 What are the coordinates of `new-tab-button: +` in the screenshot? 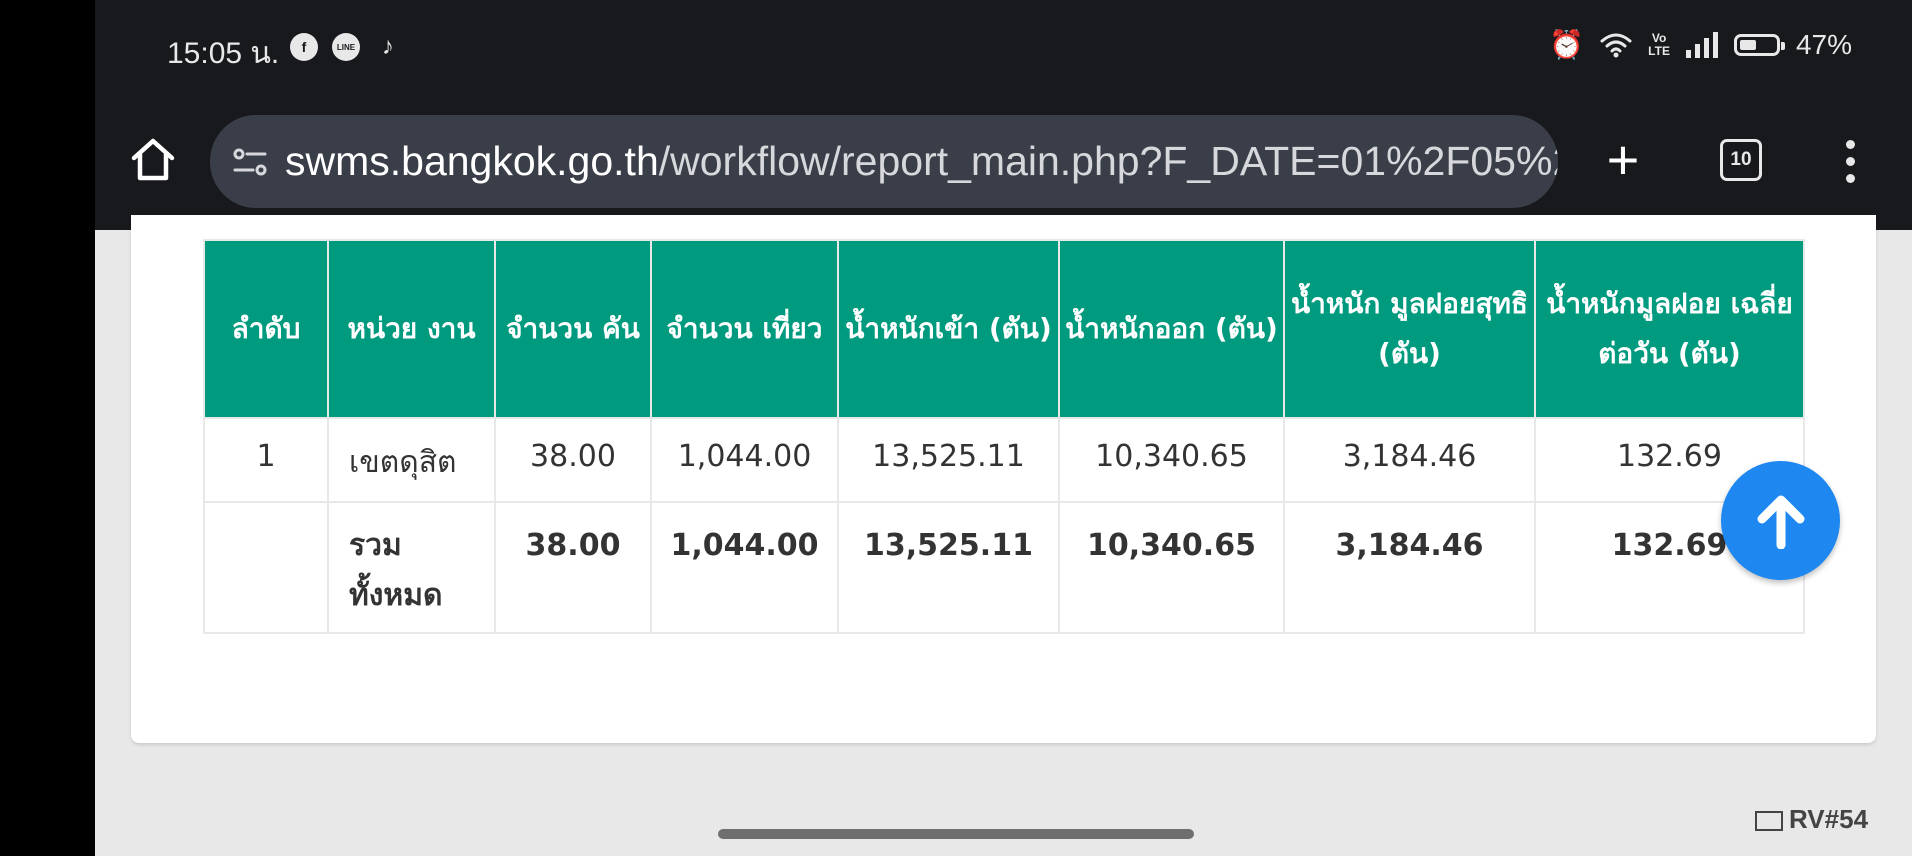 It's located at (1623, 160).